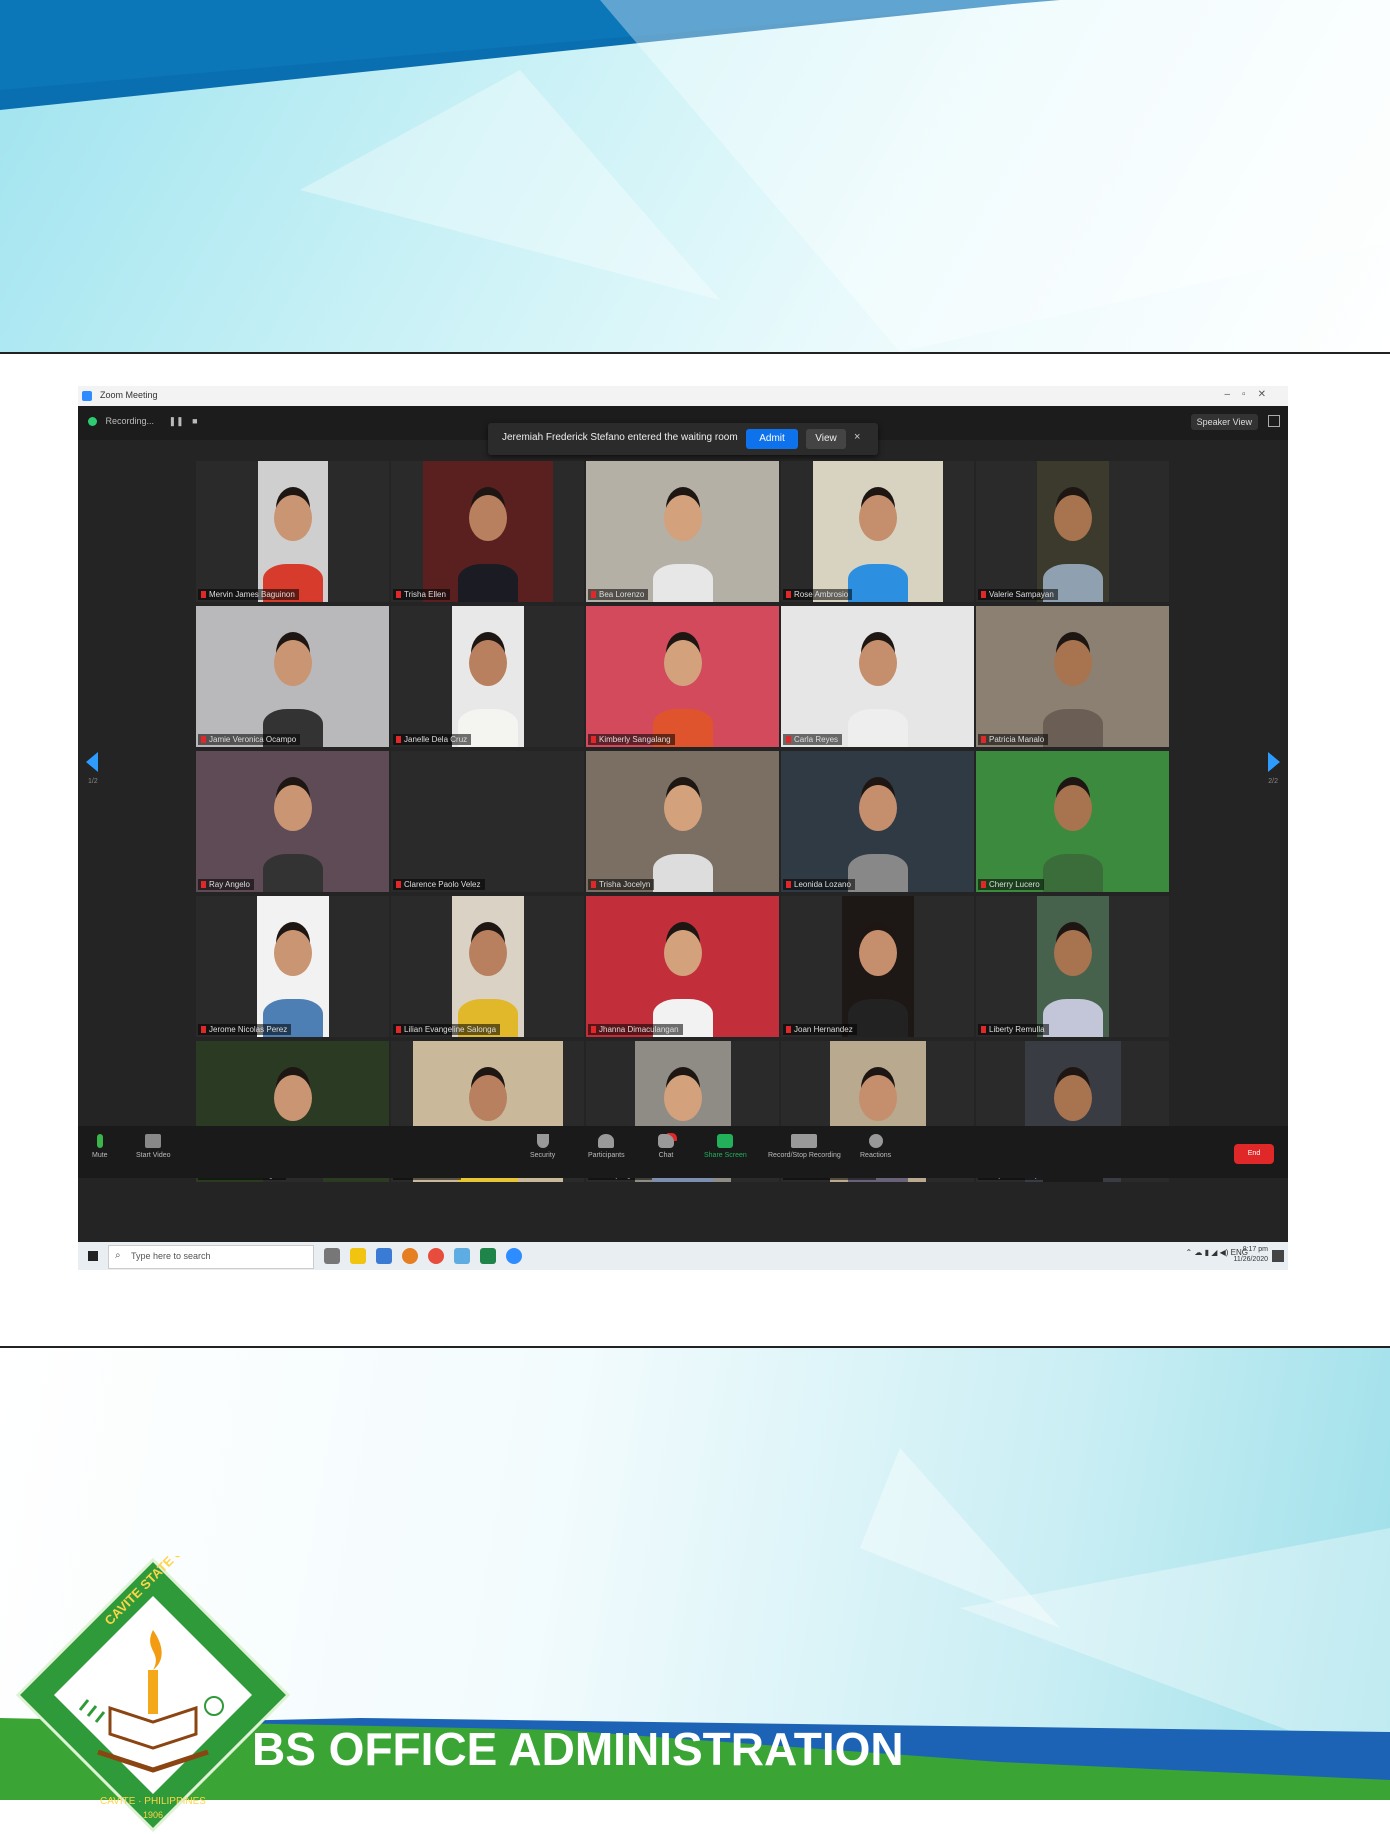 This screenshot has height=1834, width=1390. Describe the element at coordinates (682, 676) in the screenshot. I see `participant-tile: Kimberly Sangalang` at that location.